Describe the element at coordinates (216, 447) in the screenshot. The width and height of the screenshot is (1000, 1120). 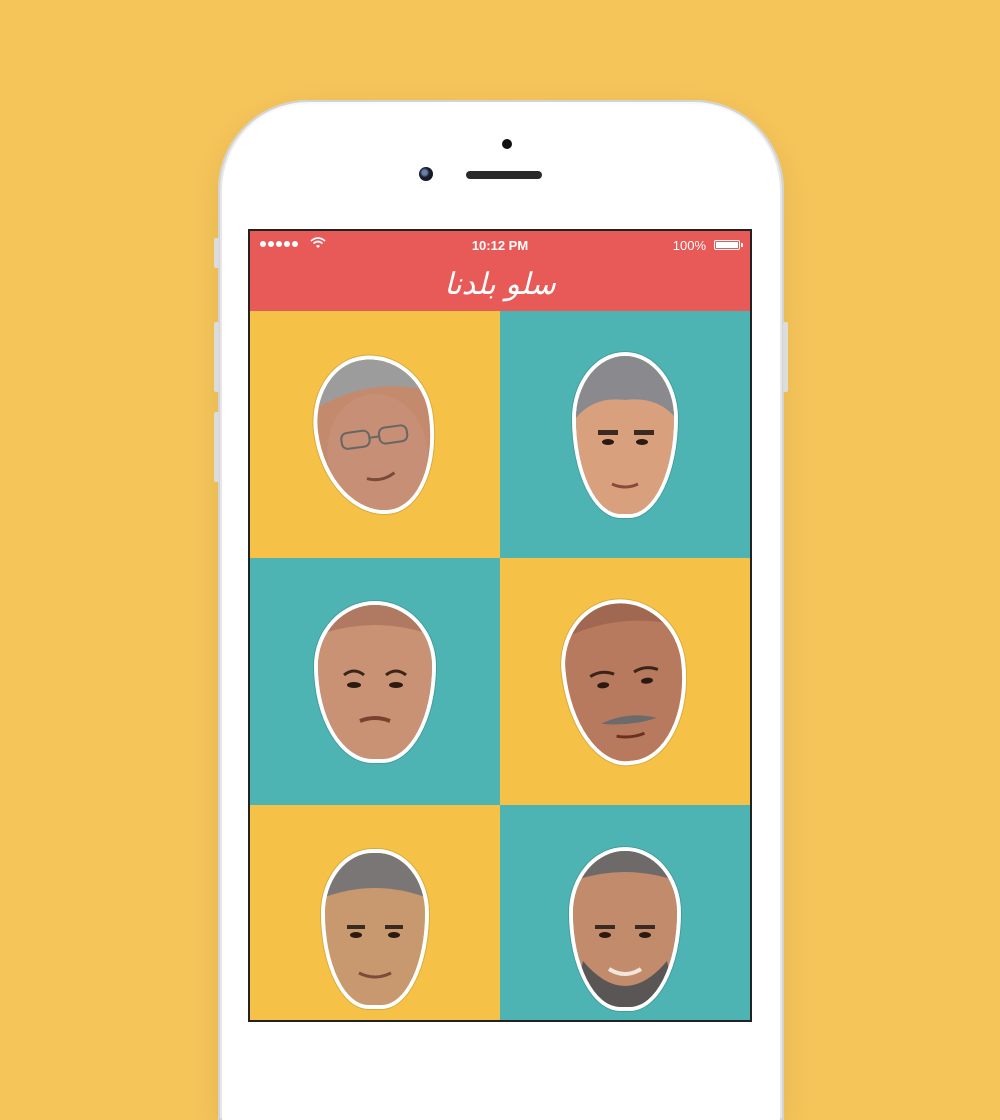
I see `volume-down-button` at that location.